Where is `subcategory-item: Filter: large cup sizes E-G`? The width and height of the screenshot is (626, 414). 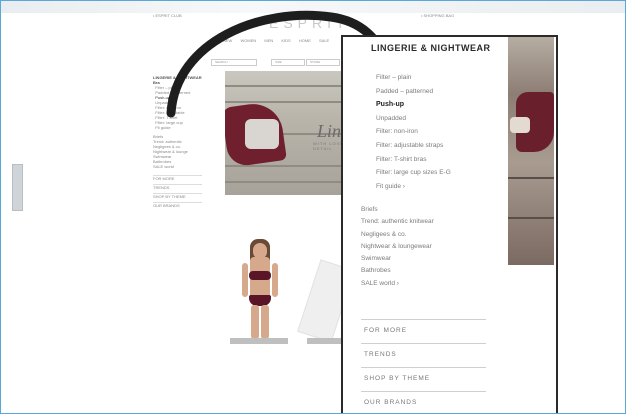
subcategory-item: Filter: large cup sizes E-G is located at coordinates (413, 173).